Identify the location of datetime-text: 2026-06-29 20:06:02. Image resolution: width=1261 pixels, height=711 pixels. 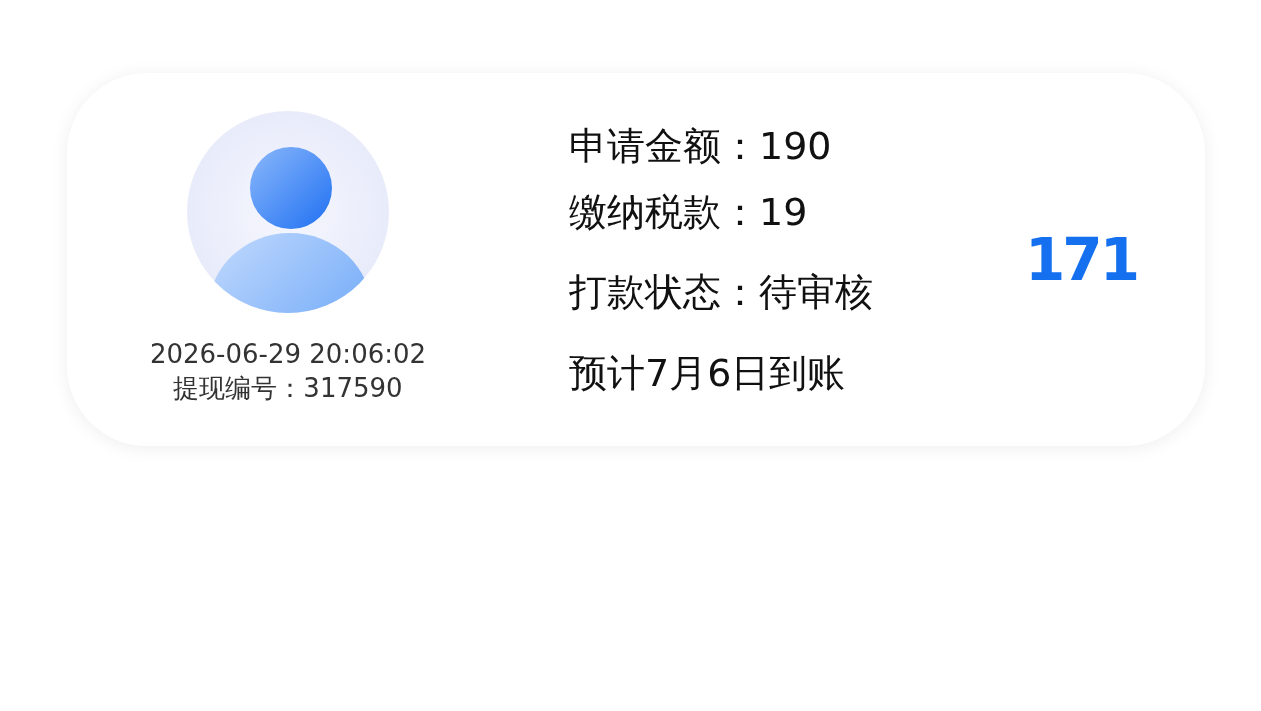
(288, 354).